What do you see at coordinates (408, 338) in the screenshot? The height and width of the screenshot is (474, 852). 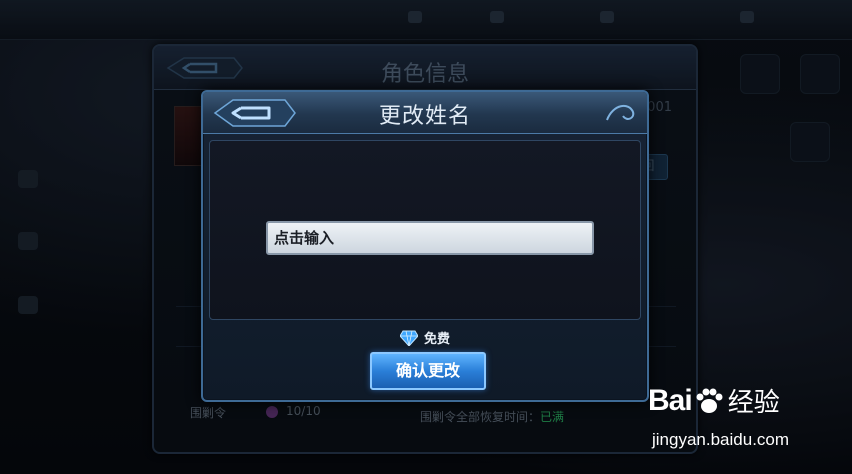 I see `diamond-icon` at bounding box center [408, 338].